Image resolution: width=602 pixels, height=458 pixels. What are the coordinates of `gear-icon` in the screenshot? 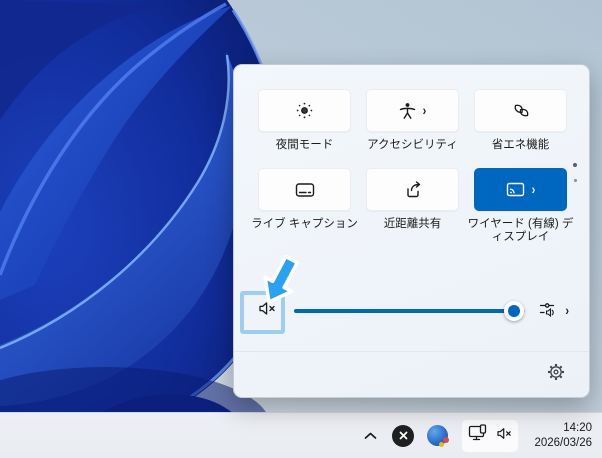 It's located at (556, 374).